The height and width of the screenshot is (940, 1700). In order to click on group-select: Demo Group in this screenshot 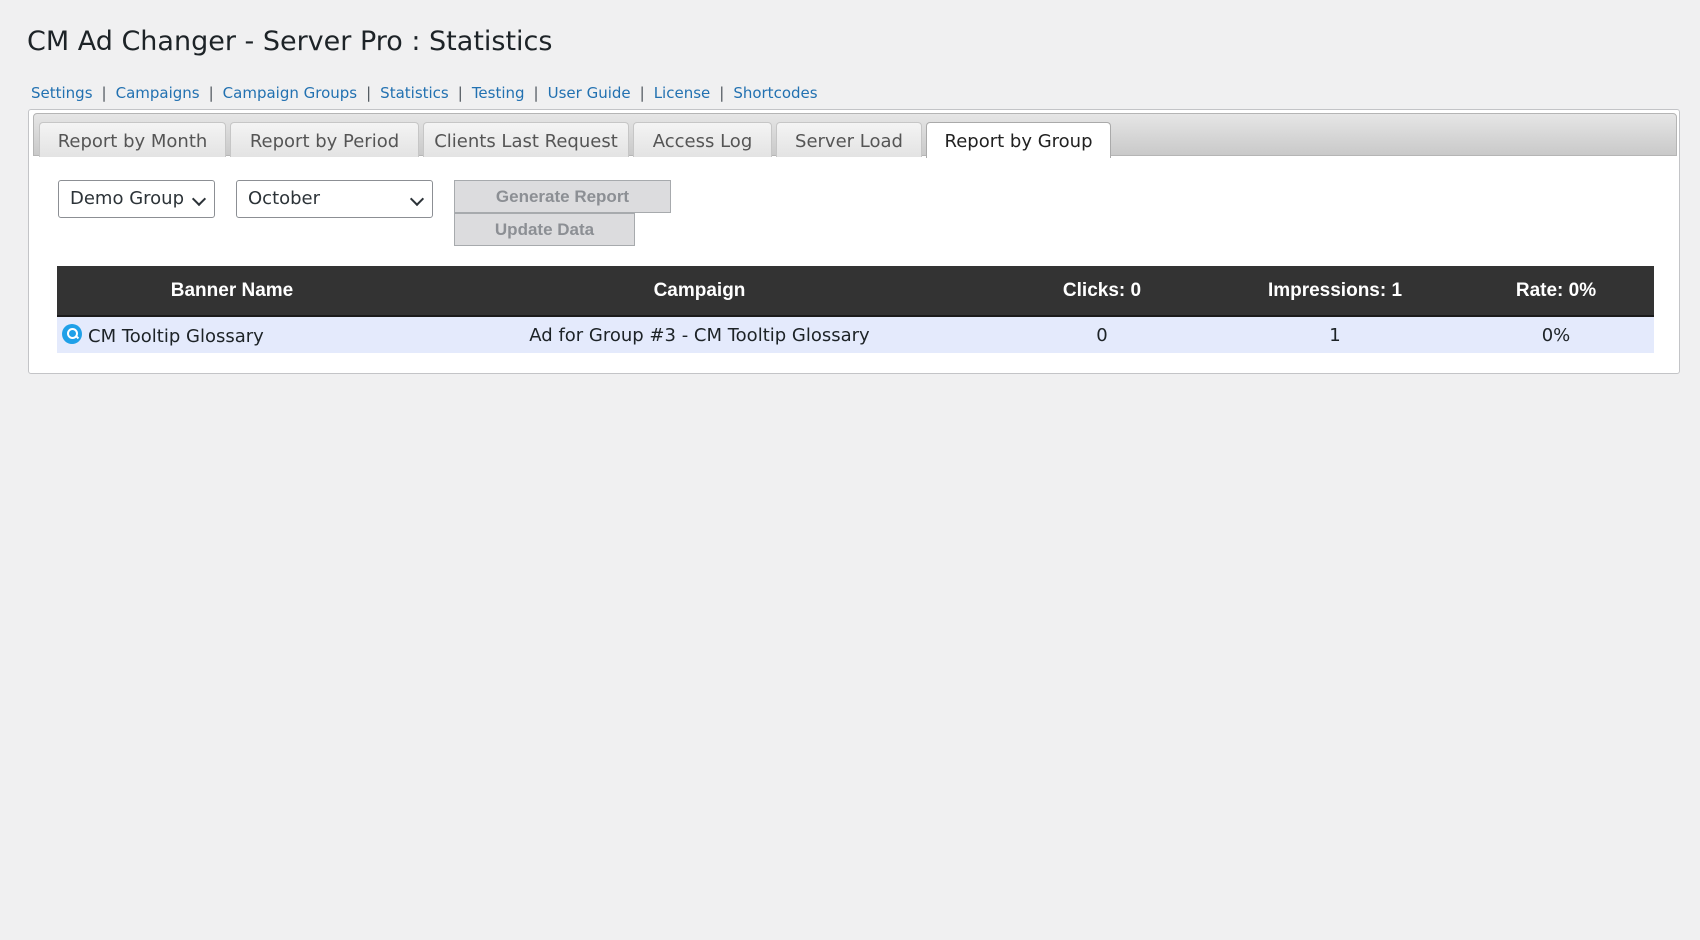, I will do `click(136, 199)`.